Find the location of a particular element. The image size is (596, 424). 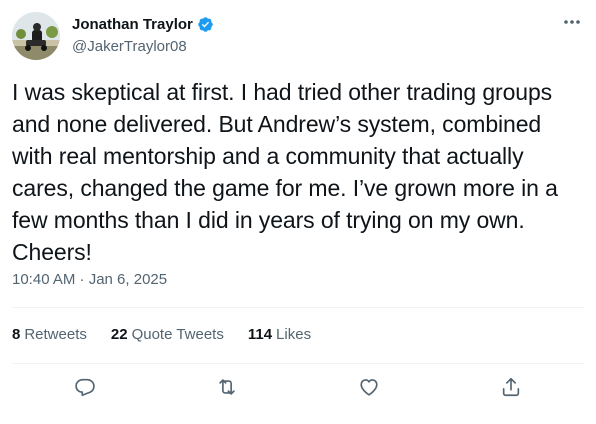

retweets-stat: 8 Retweets is located at coordinates (49, 334).